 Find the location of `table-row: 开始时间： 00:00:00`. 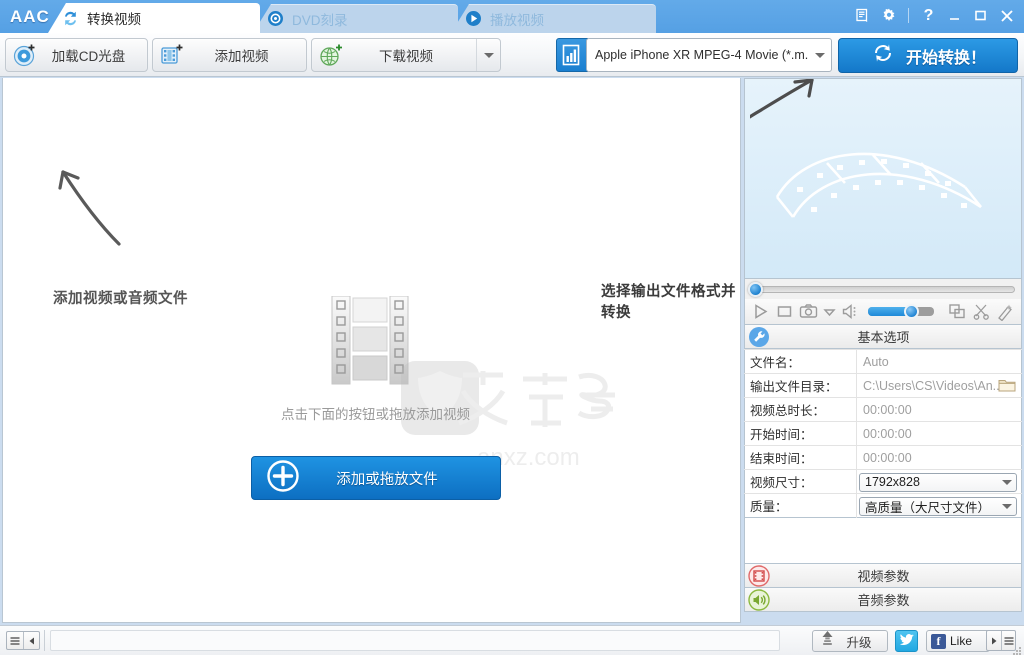

table-row: 开始时间： 00:00:00 is located at coordinates (883, 433).